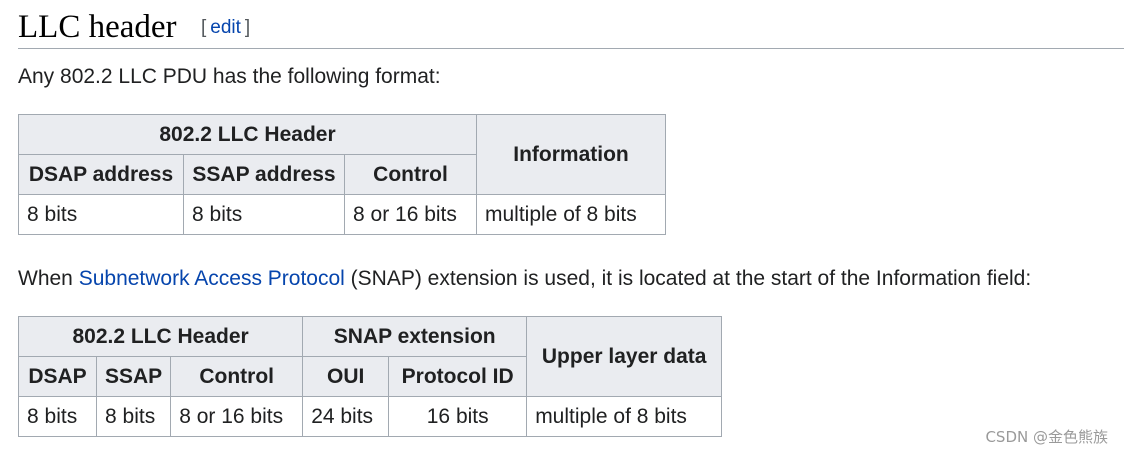 Image resolution: width=1124 pixels, height=454 pixels. Describe the element at coordinates (133, 416) in the screenshot. I see `cell-ssap-bits-2: 8 bits` at that location.